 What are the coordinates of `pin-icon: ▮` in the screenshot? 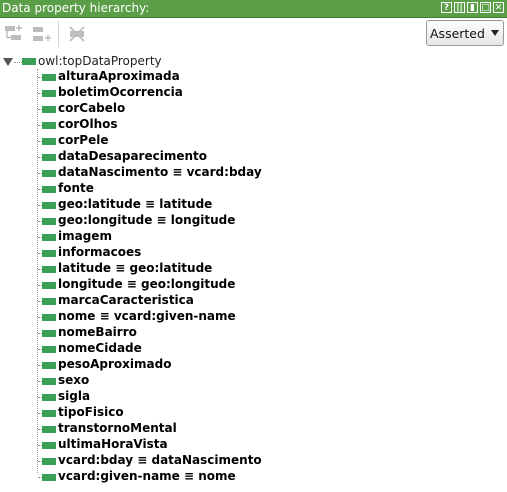 It's located at (472, 7).